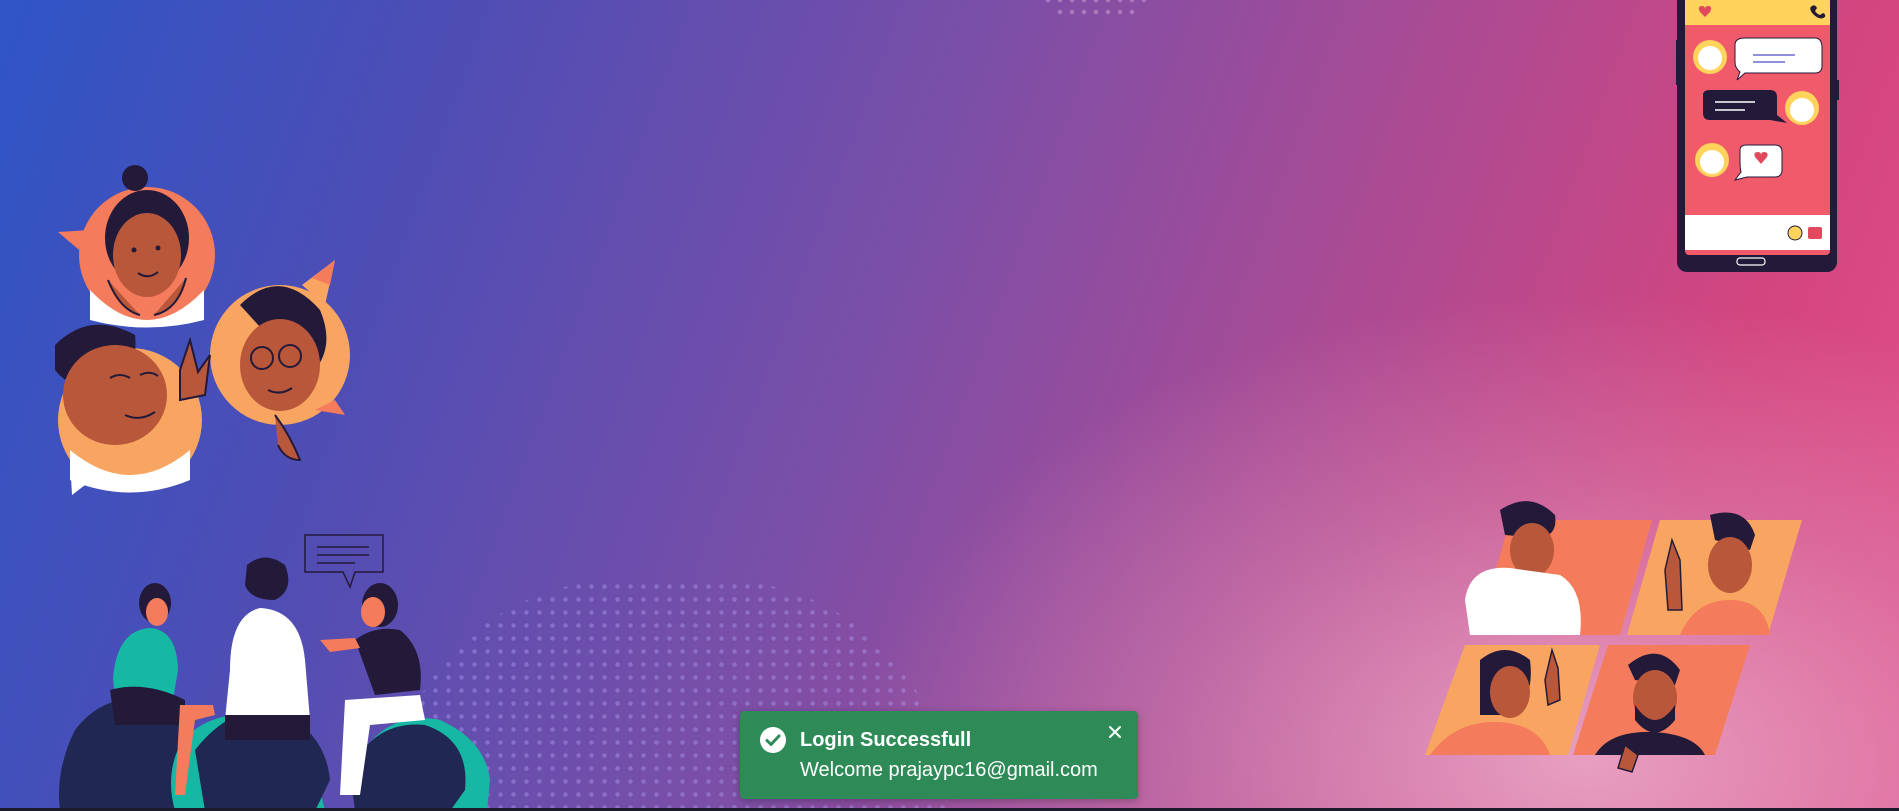  Describe the element at coordinates (949, 770) in the screenshot. I see `toast-message: Welcome prajaypc16@gmail.com` at that location.